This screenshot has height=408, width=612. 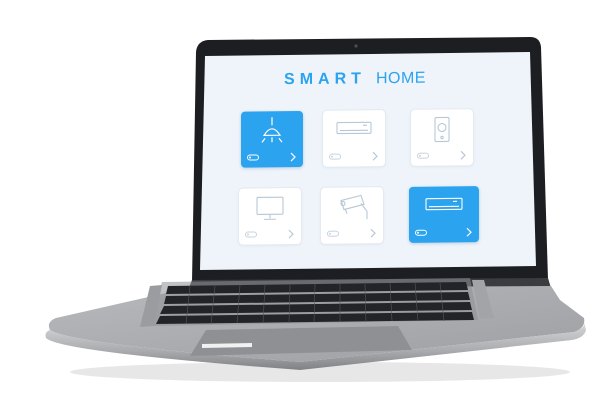 I want to click on device-tile-lamp, so click(x=272, y=139).